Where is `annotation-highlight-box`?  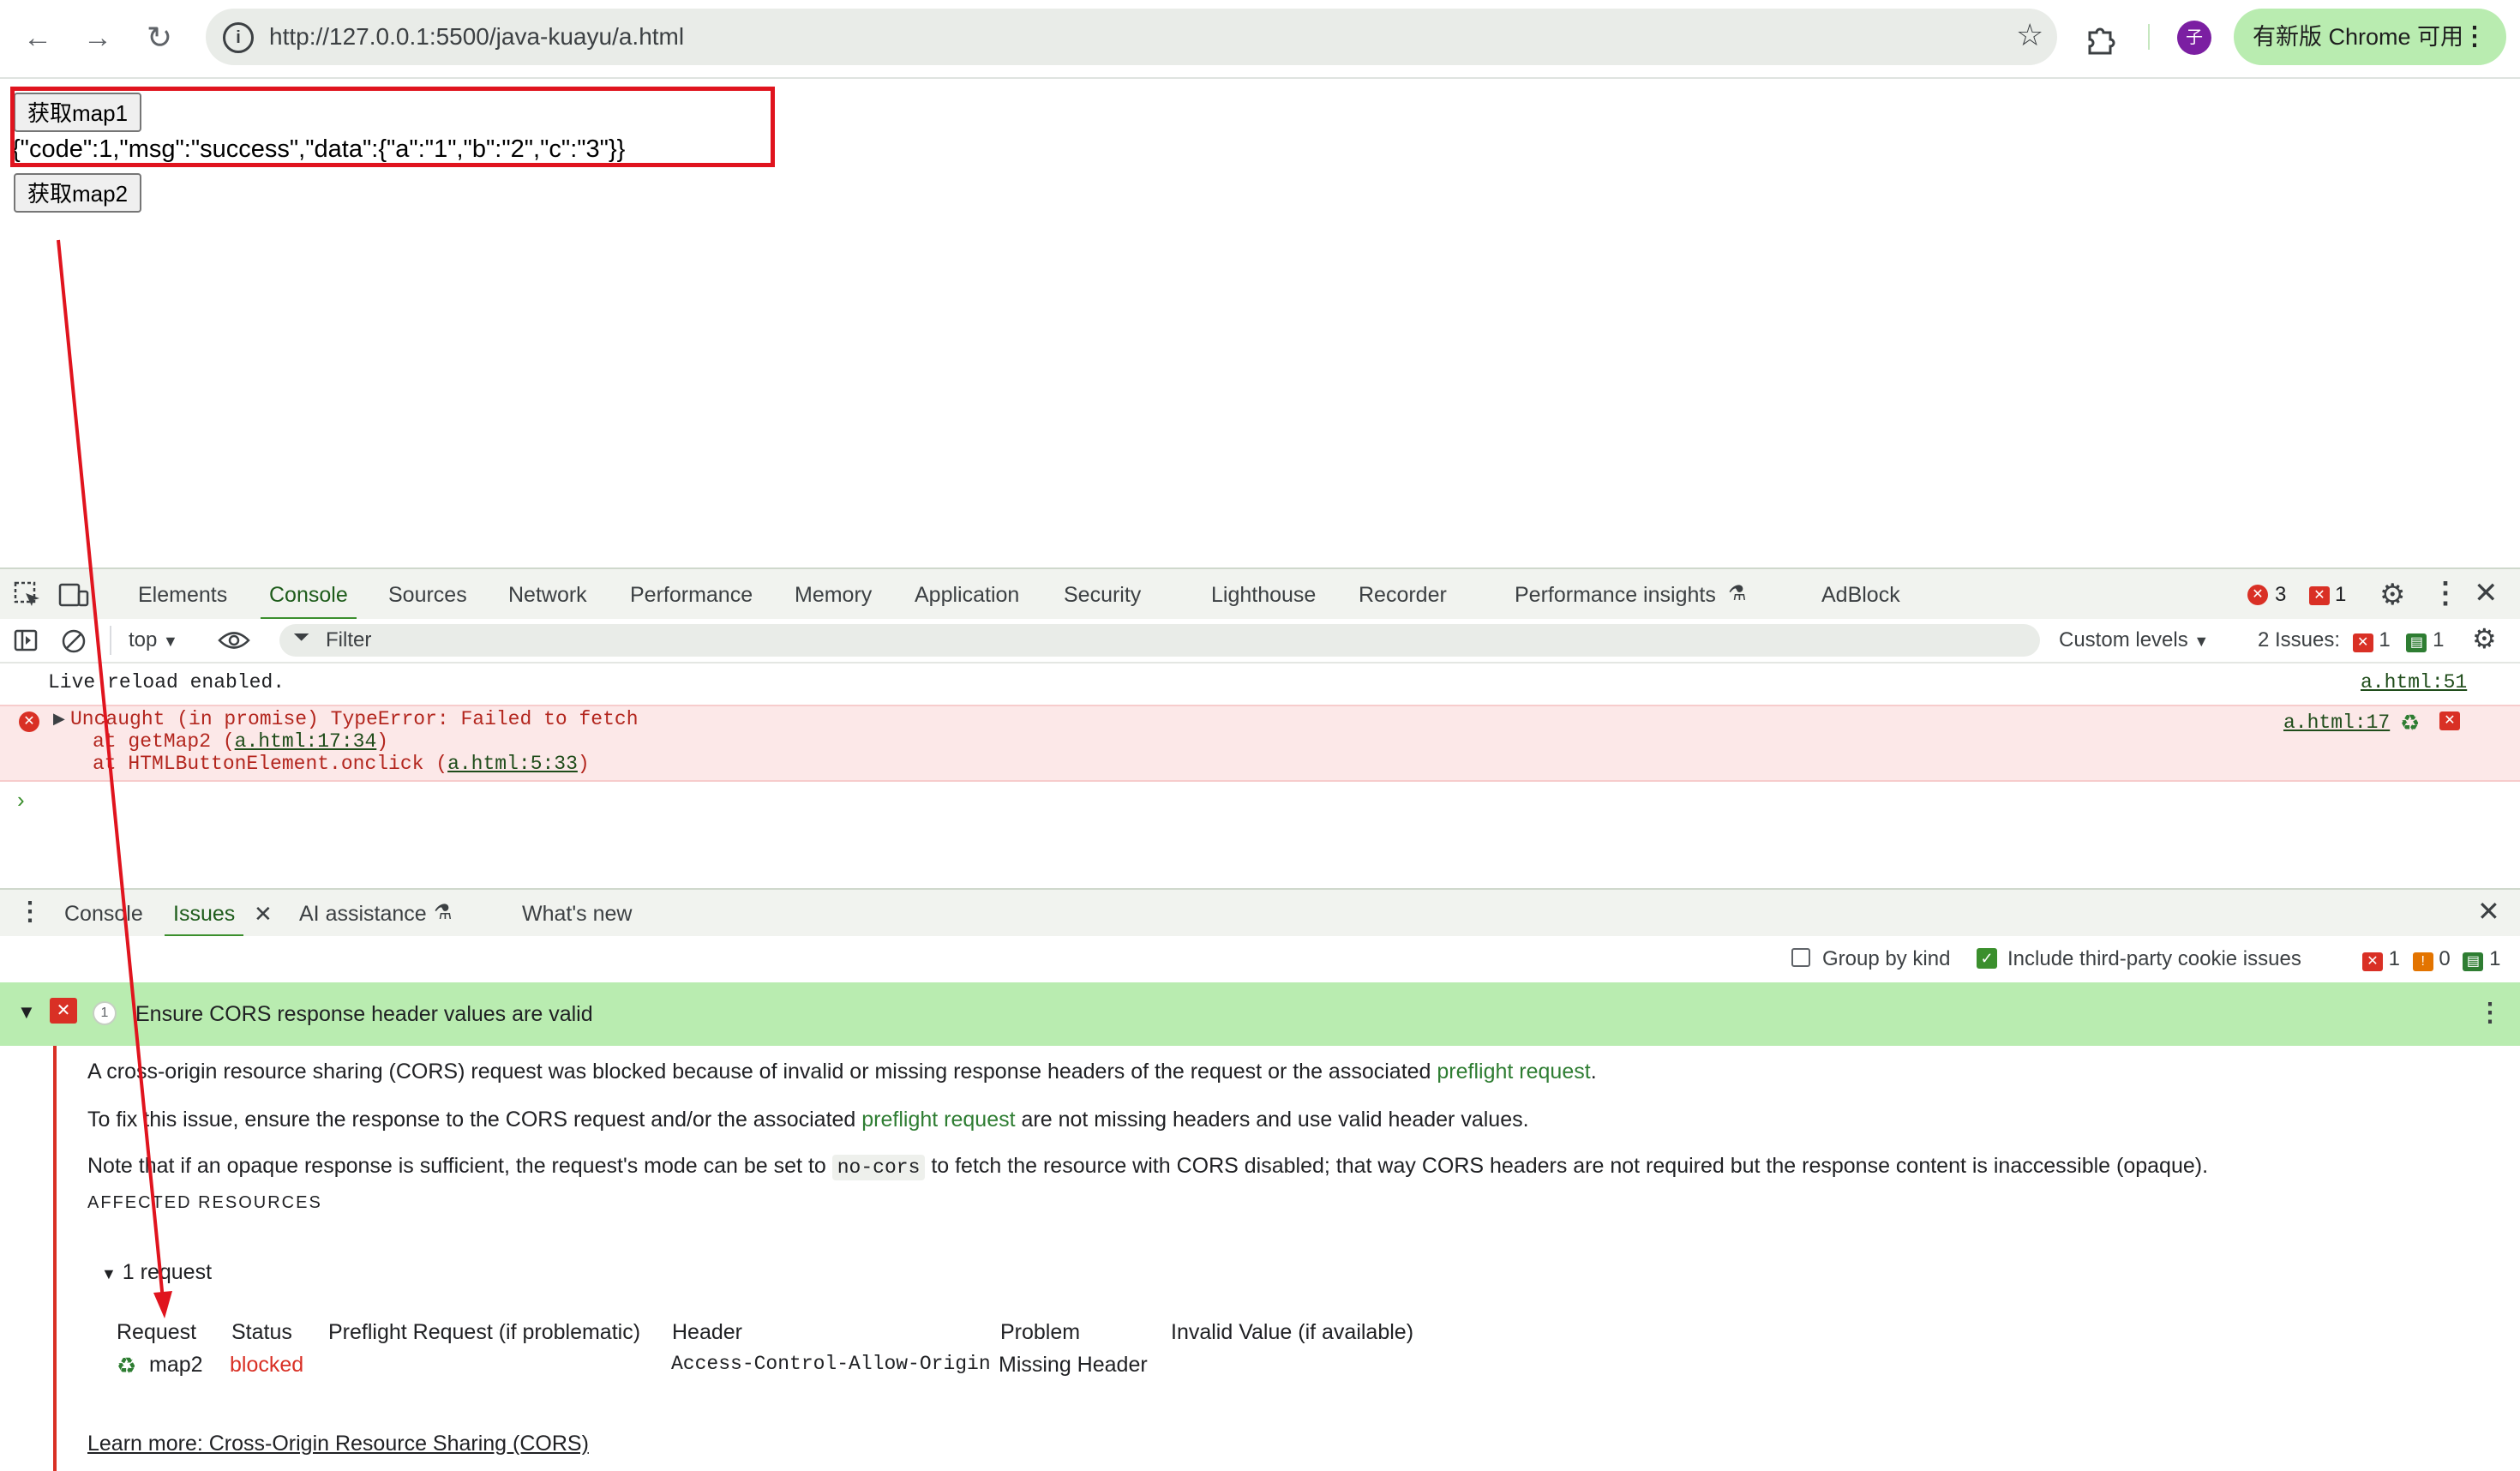 annotation-highlight-box is located at coordinates (392, 127).